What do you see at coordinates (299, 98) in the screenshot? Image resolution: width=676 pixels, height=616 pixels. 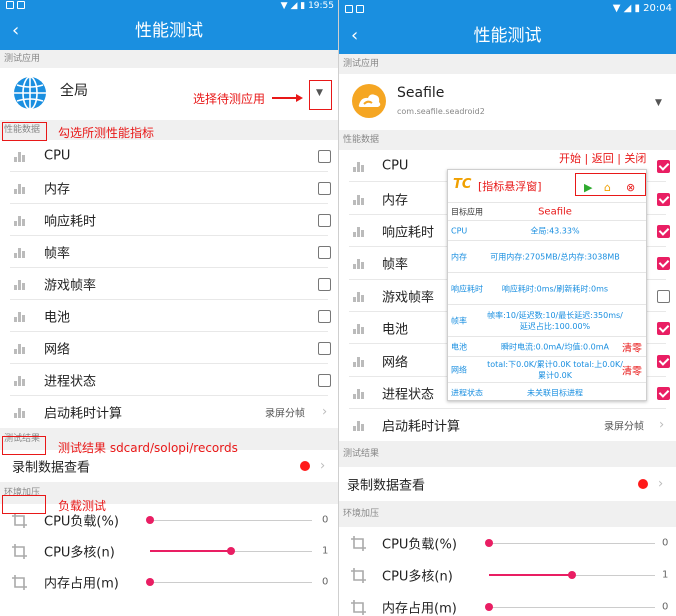 I see `annotation-arrow-head` at bounding box center [299, 98].